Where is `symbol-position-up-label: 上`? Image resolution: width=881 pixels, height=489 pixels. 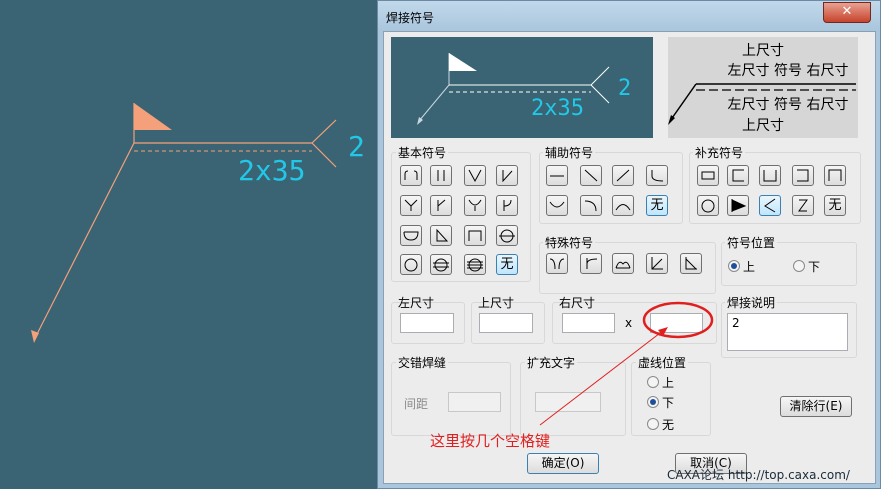
symbol-position-up-label: 上 is located at coordinates (749, 267).